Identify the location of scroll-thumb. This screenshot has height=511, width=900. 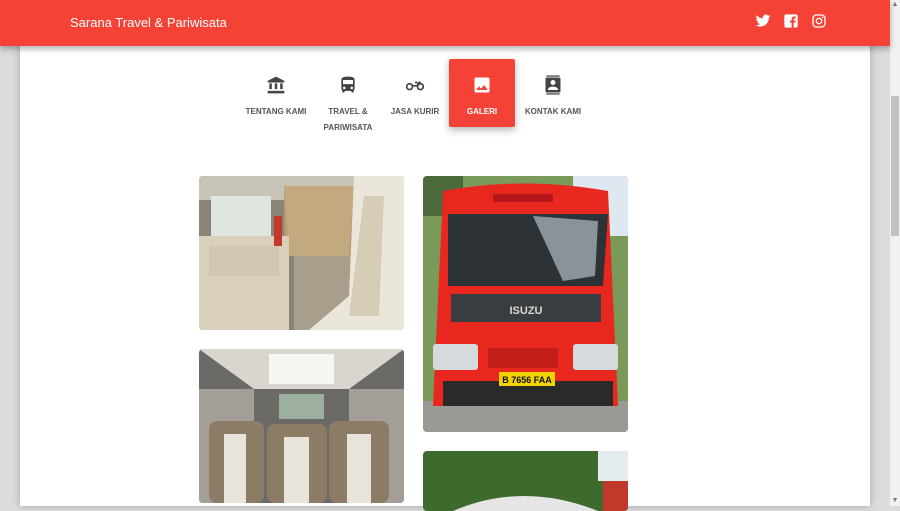
(895, 166).